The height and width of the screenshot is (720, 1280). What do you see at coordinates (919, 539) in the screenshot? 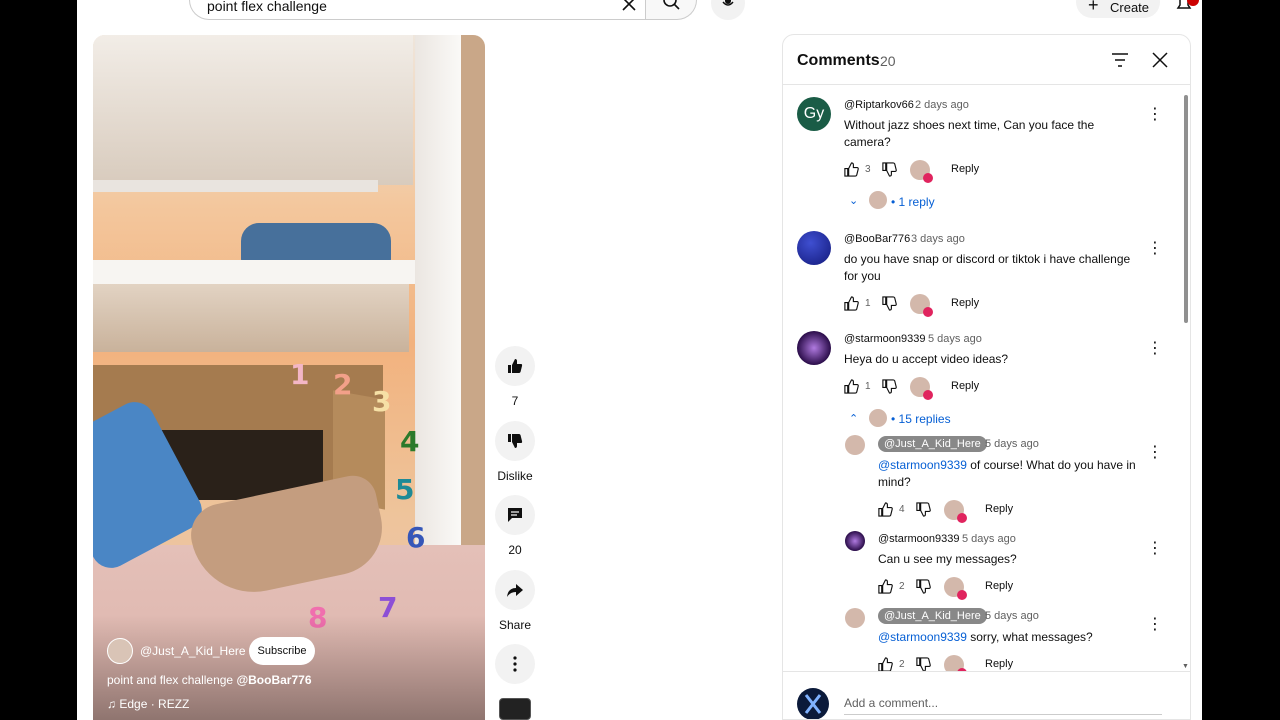
I see `reply-author: @starmoon9339` at bounding box center [919, 539].